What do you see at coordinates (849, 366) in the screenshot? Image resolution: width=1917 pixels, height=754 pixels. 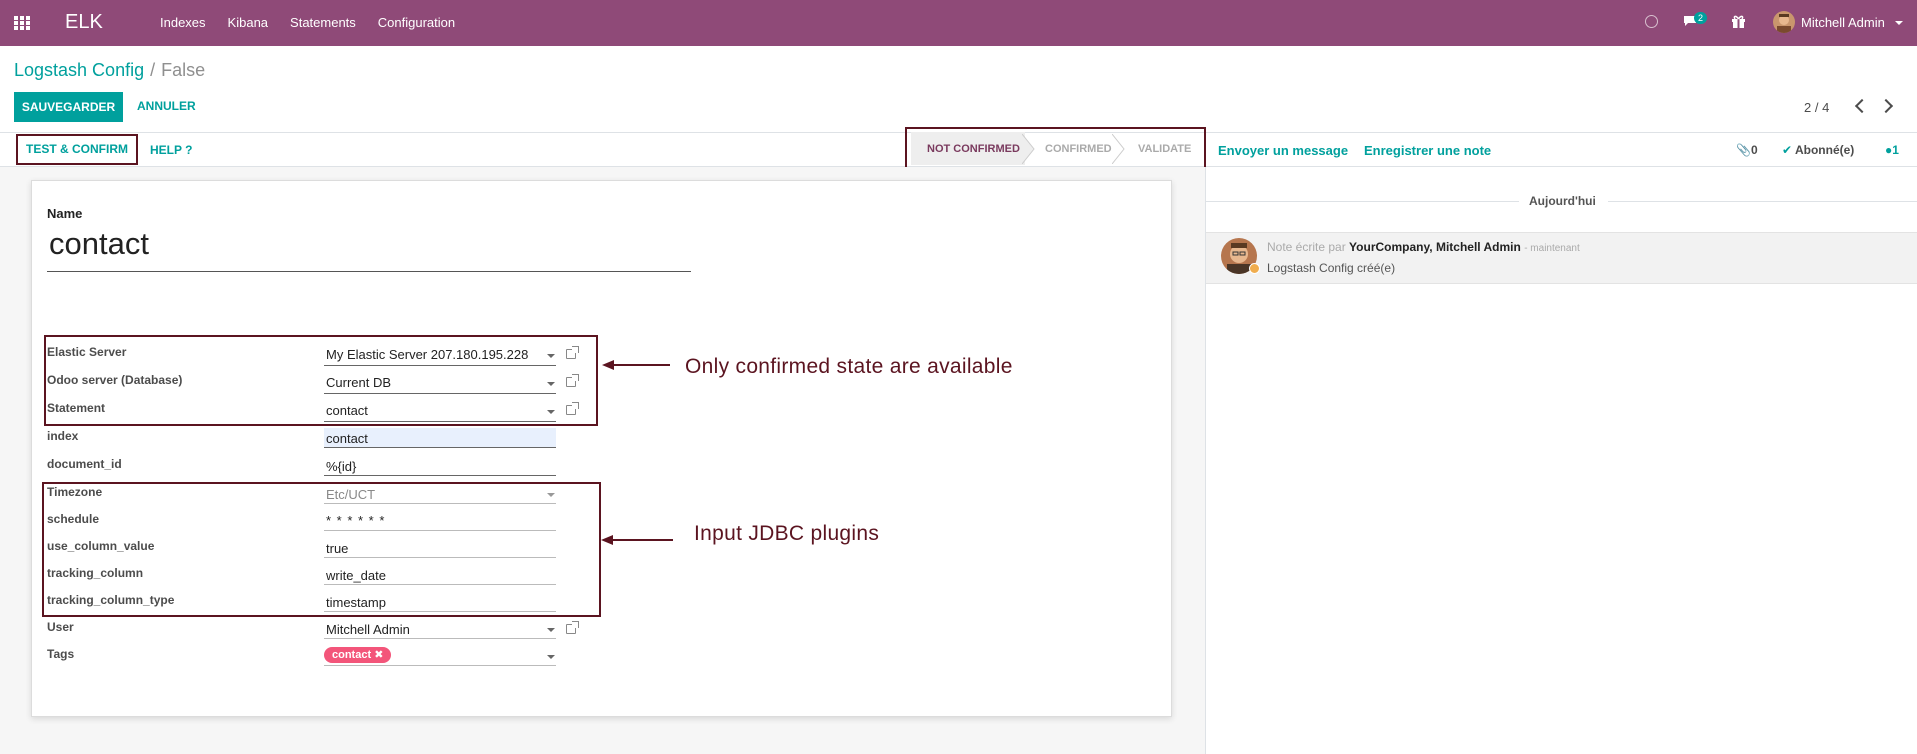 I see `annotation-text-confirmed: Only confirmed state are available` at bounding box center [849, 366].